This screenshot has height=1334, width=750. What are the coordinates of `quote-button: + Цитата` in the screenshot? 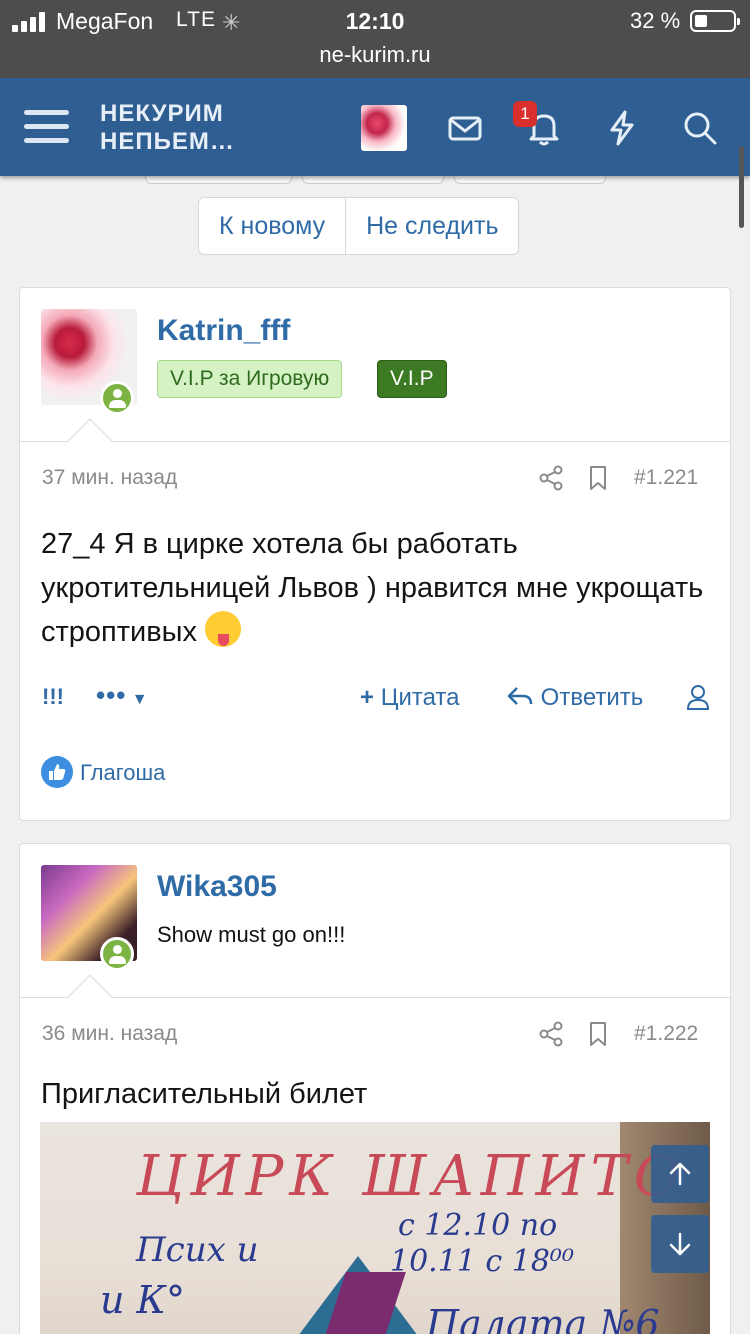 It's located at (409, 698).